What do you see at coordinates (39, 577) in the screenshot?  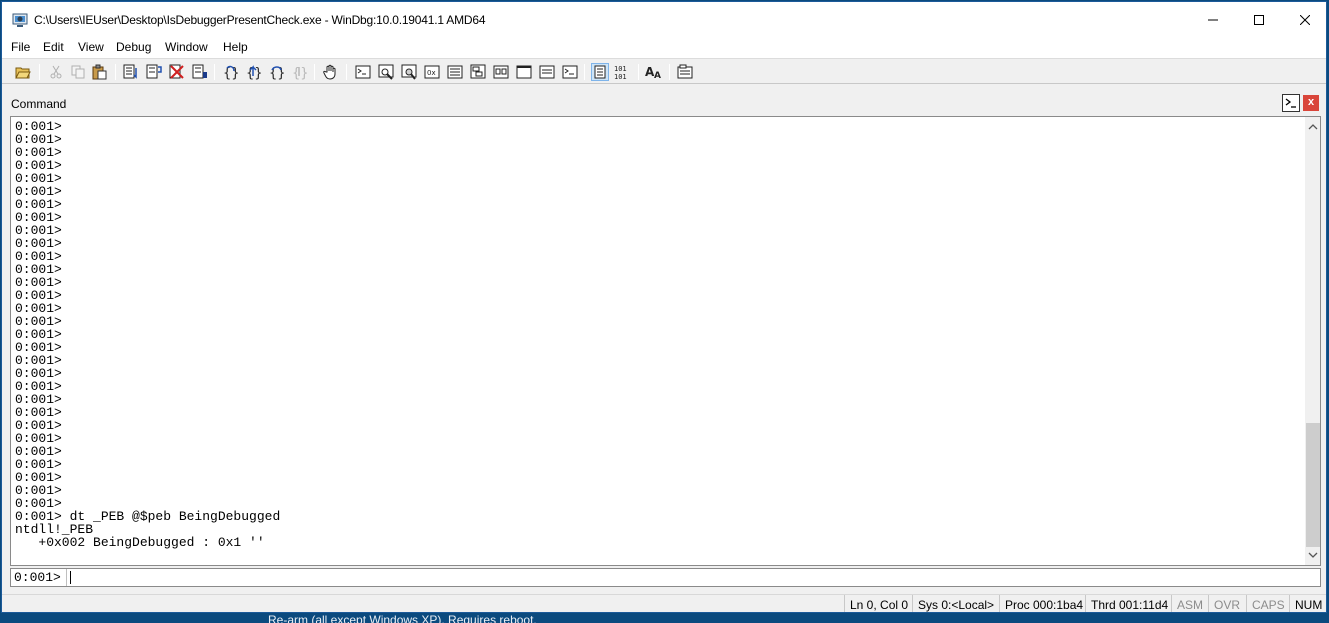 I see `command-prompt-label: 0:001>` at bounding box center [39, 577].